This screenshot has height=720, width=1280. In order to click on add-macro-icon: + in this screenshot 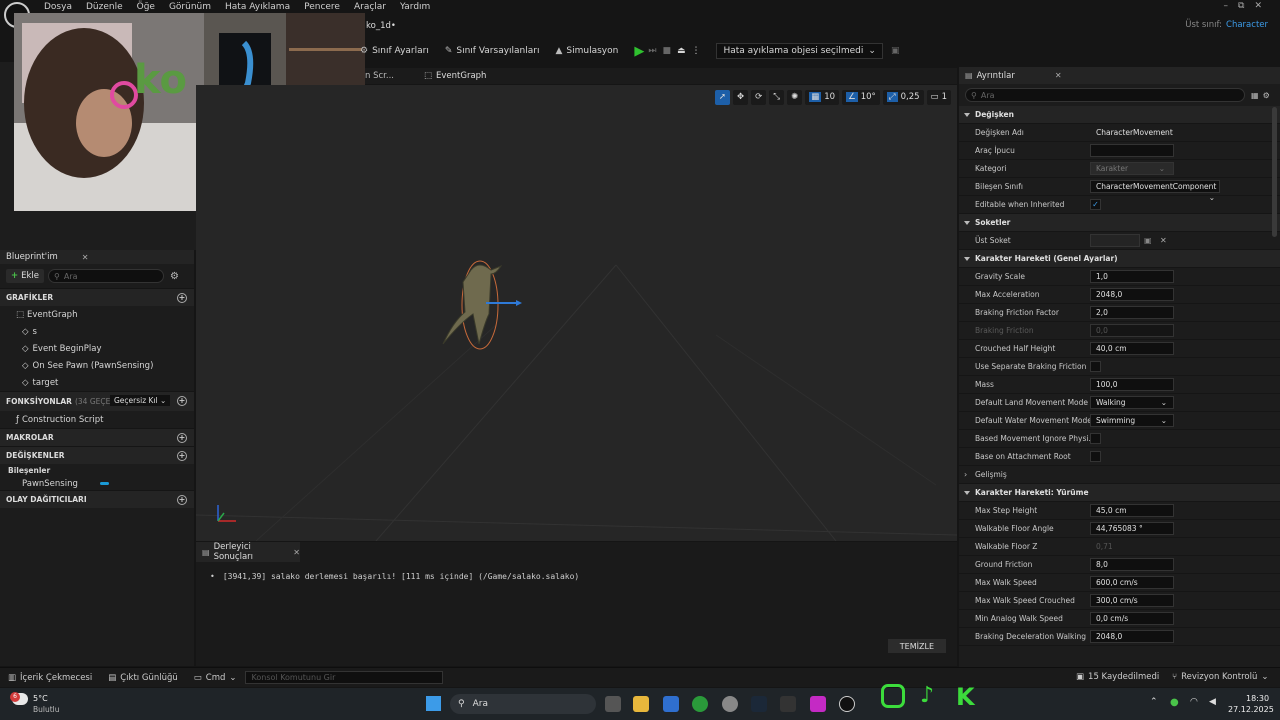, I will do `click(182, 438)`.